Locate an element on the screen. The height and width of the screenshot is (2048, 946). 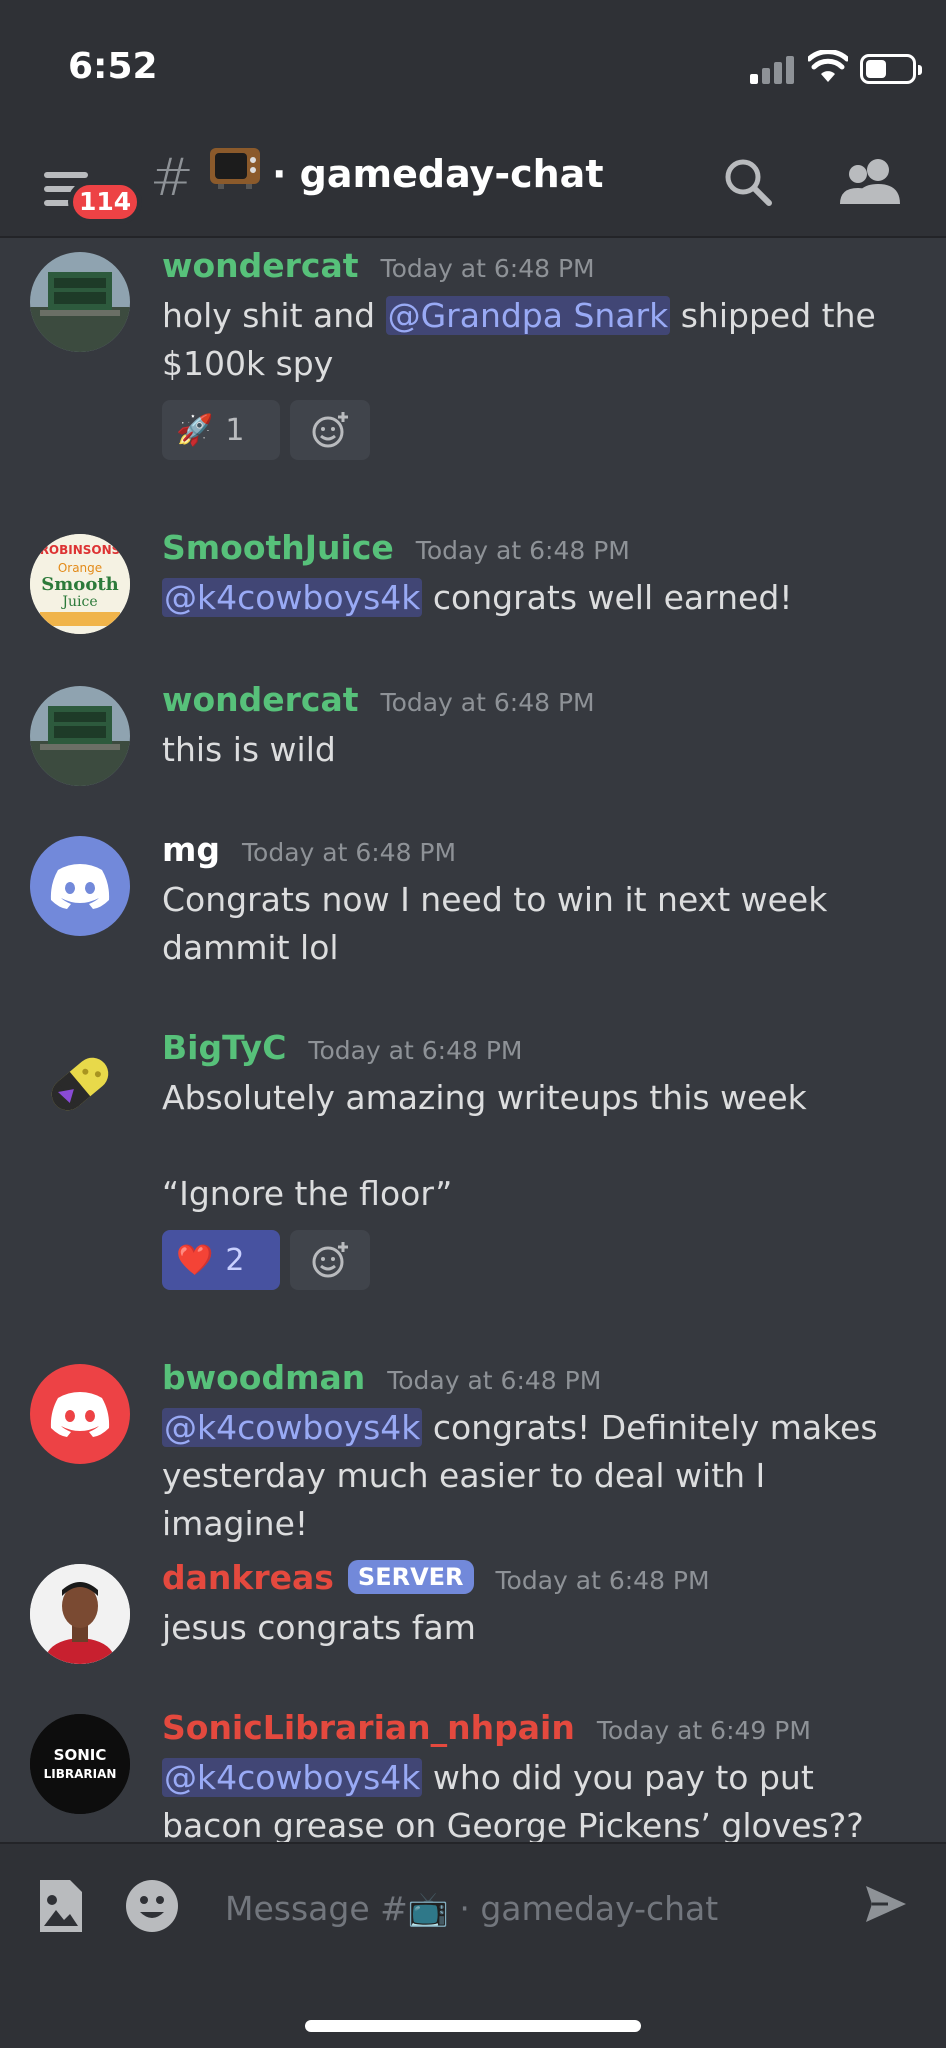
player-avatar-image is located at coordinates (80, 1614).